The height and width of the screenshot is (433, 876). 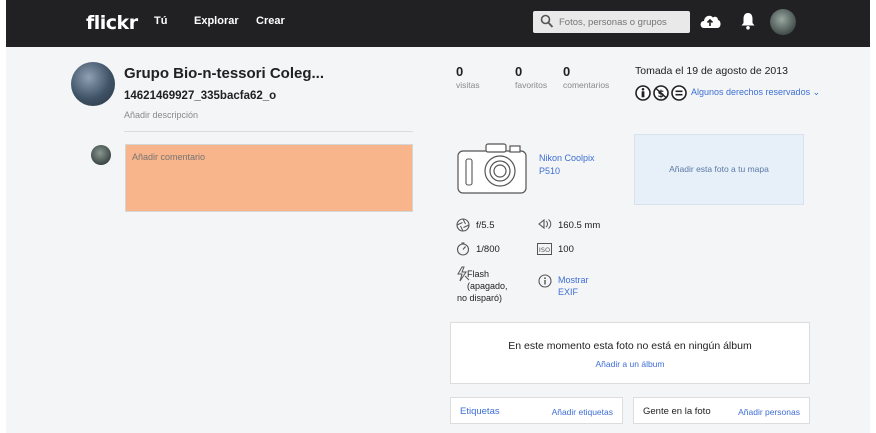 What do you see at coordinates (531, 77) in the screenshot?
I see `stat-favorites: 0 favoritos` at bounding box center [531, 77].